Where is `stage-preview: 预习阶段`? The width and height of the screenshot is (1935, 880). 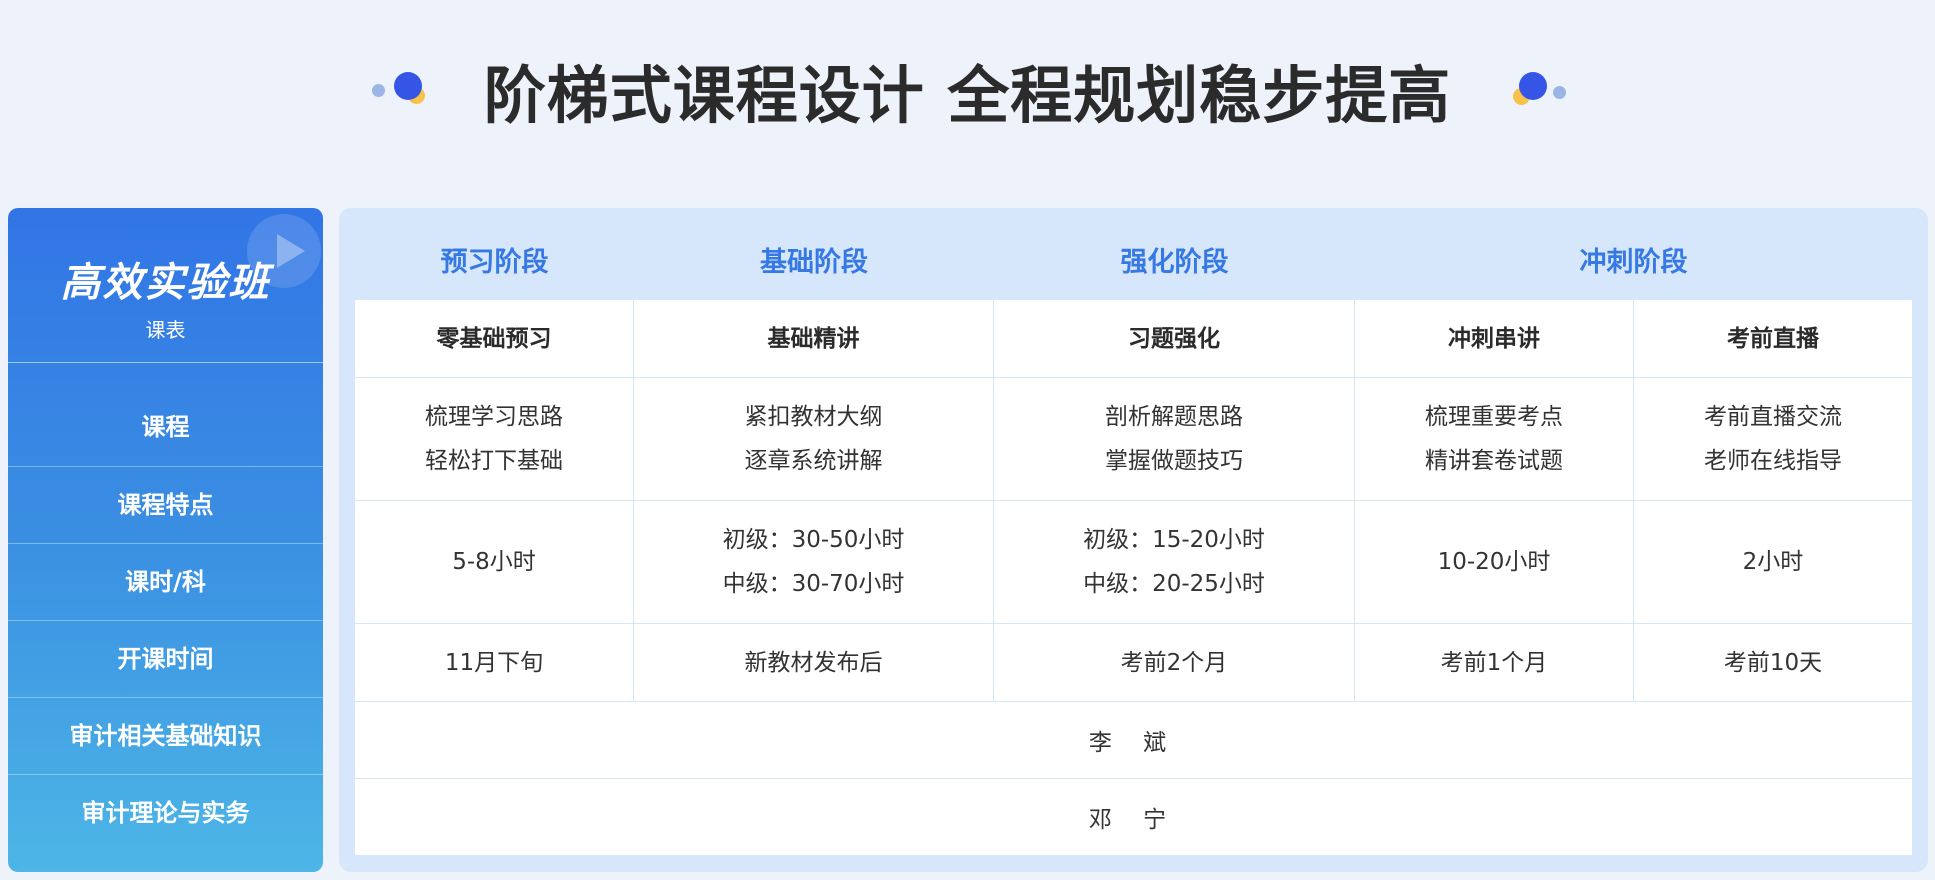
stage-preview: 预习阶段 is located at coordinates (494, 262).